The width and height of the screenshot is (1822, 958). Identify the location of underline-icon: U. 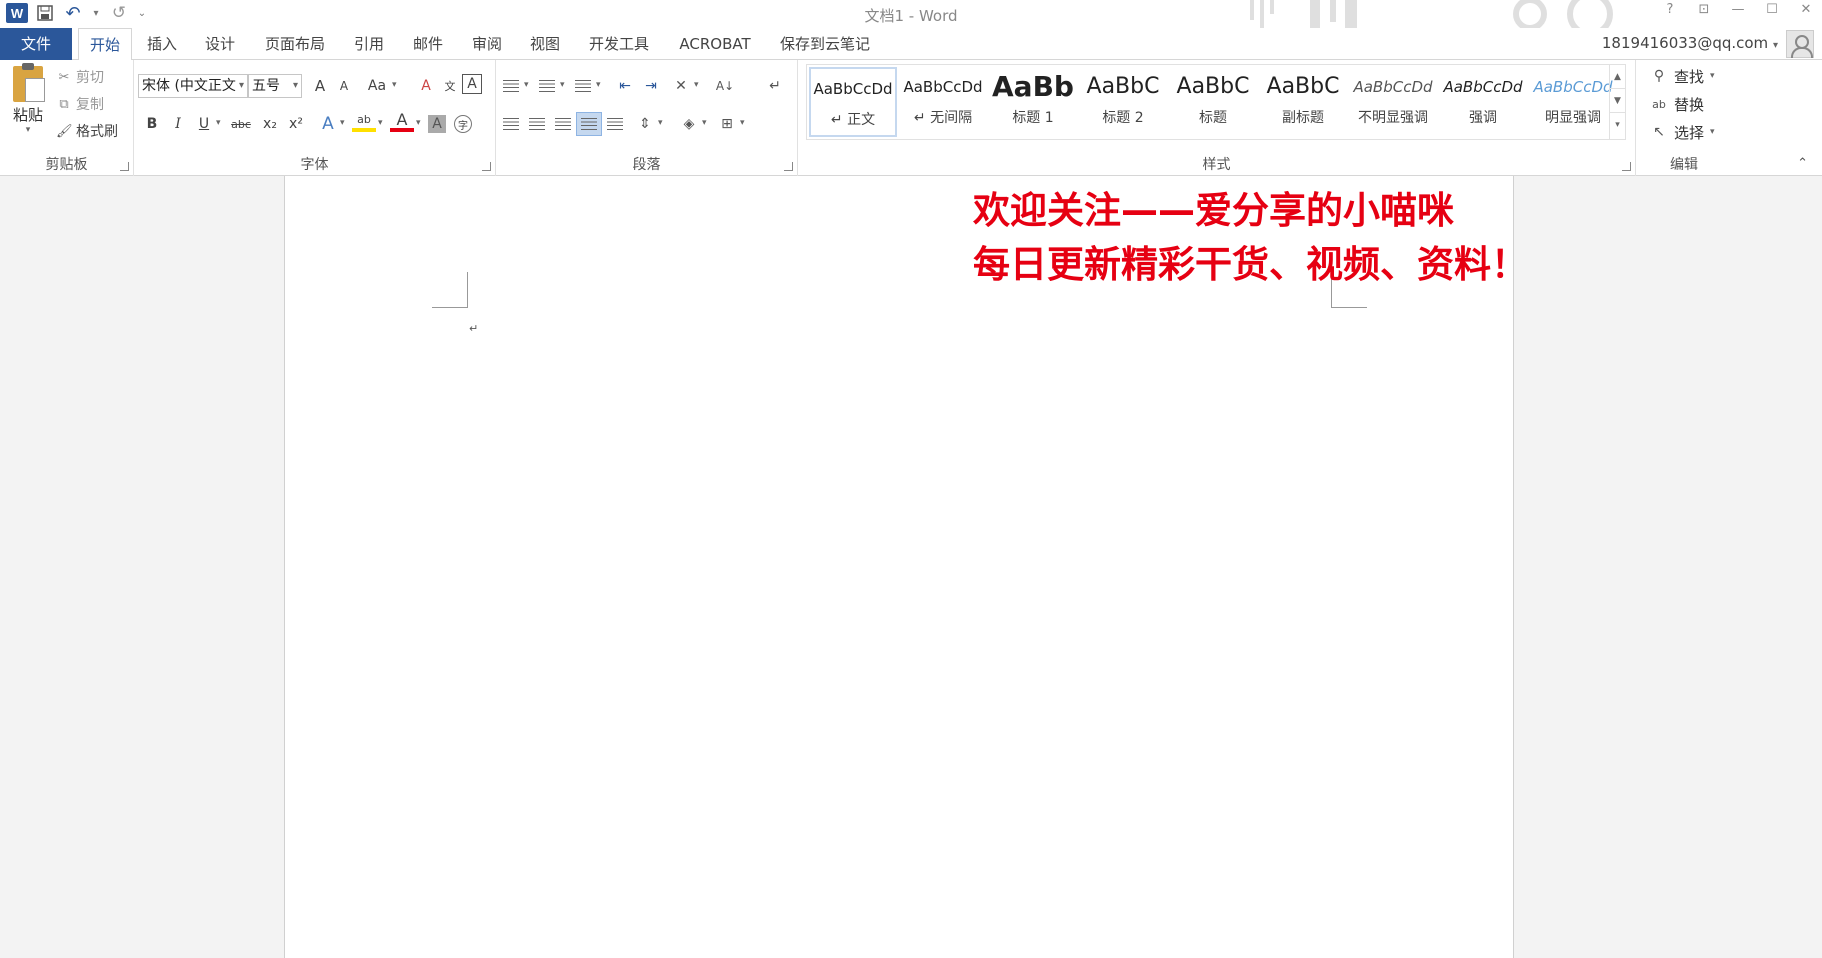
(204, 124).